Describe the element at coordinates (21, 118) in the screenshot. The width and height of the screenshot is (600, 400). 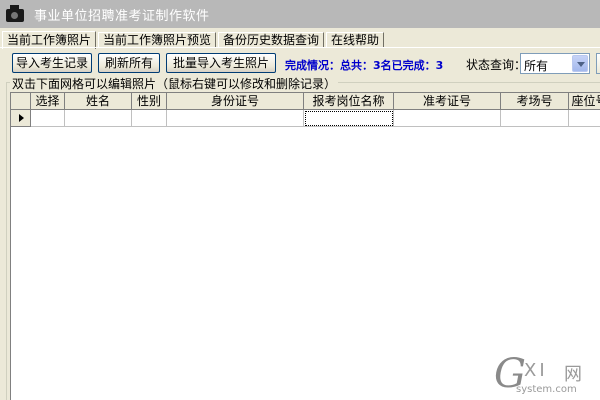
I see `row-pointer-icon` at that location.